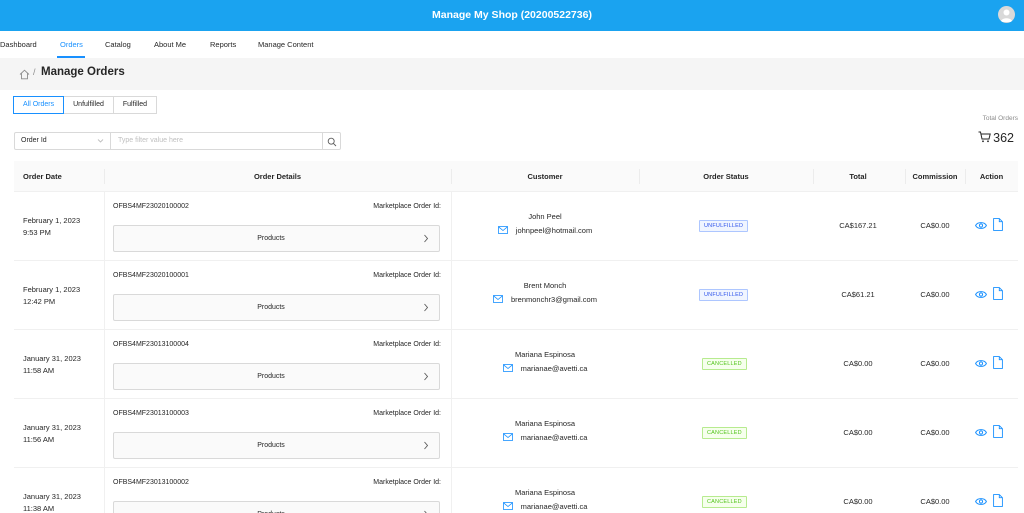 Image resolution: width=1024 pixels, height=513 pixels. Describe the element at coordinates (118, 44) in the screenshot. I see `nav-catalog: Catalog` at that location.